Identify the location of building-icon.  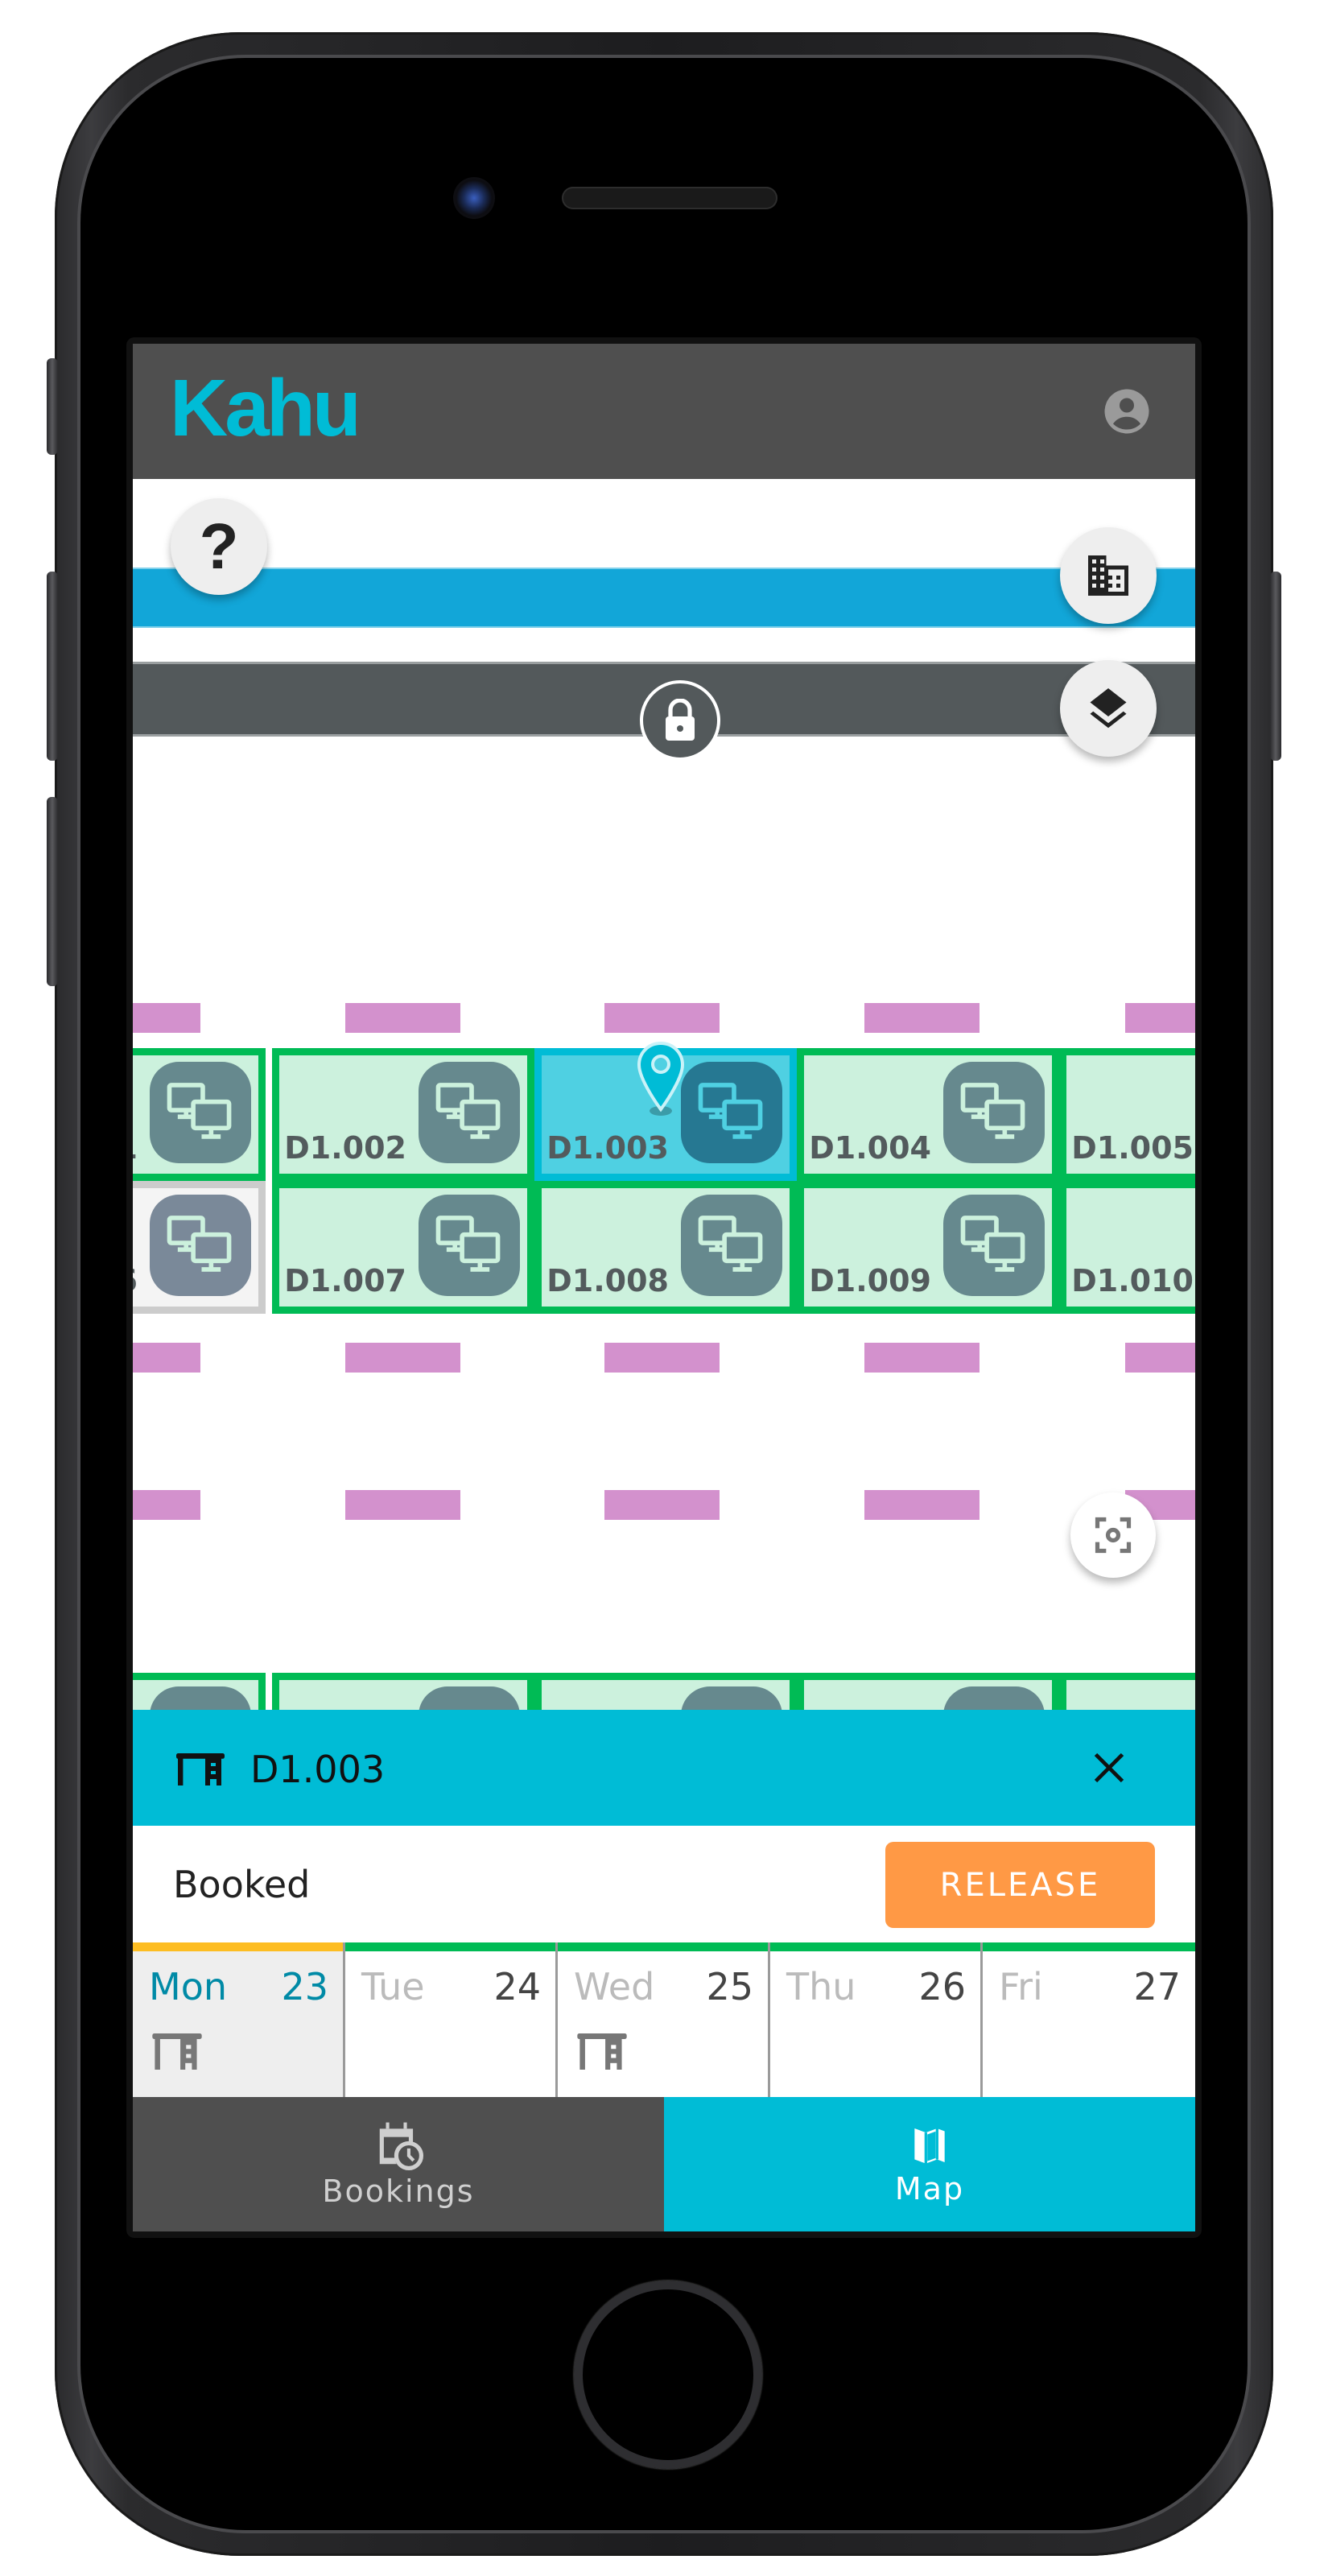
(1108, 575).